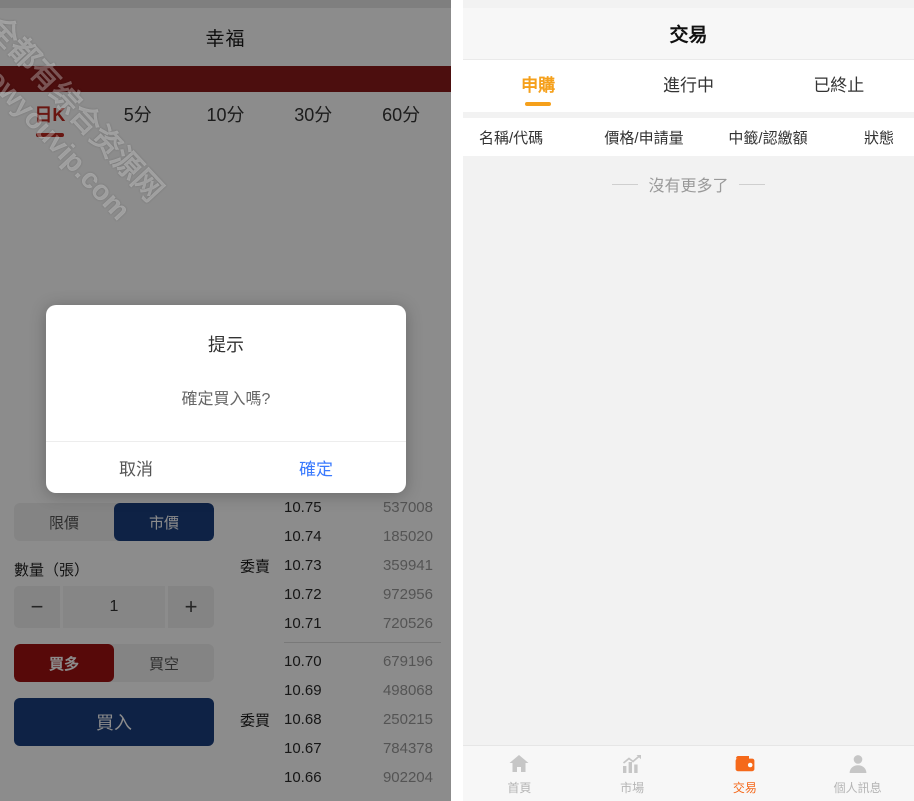  Describe the element at coordinates (688, 134) in the screenshot. I see `list-column-headers: 名稱/代碼 價格/申請量 中籤/認繳額 狀態` at that location.